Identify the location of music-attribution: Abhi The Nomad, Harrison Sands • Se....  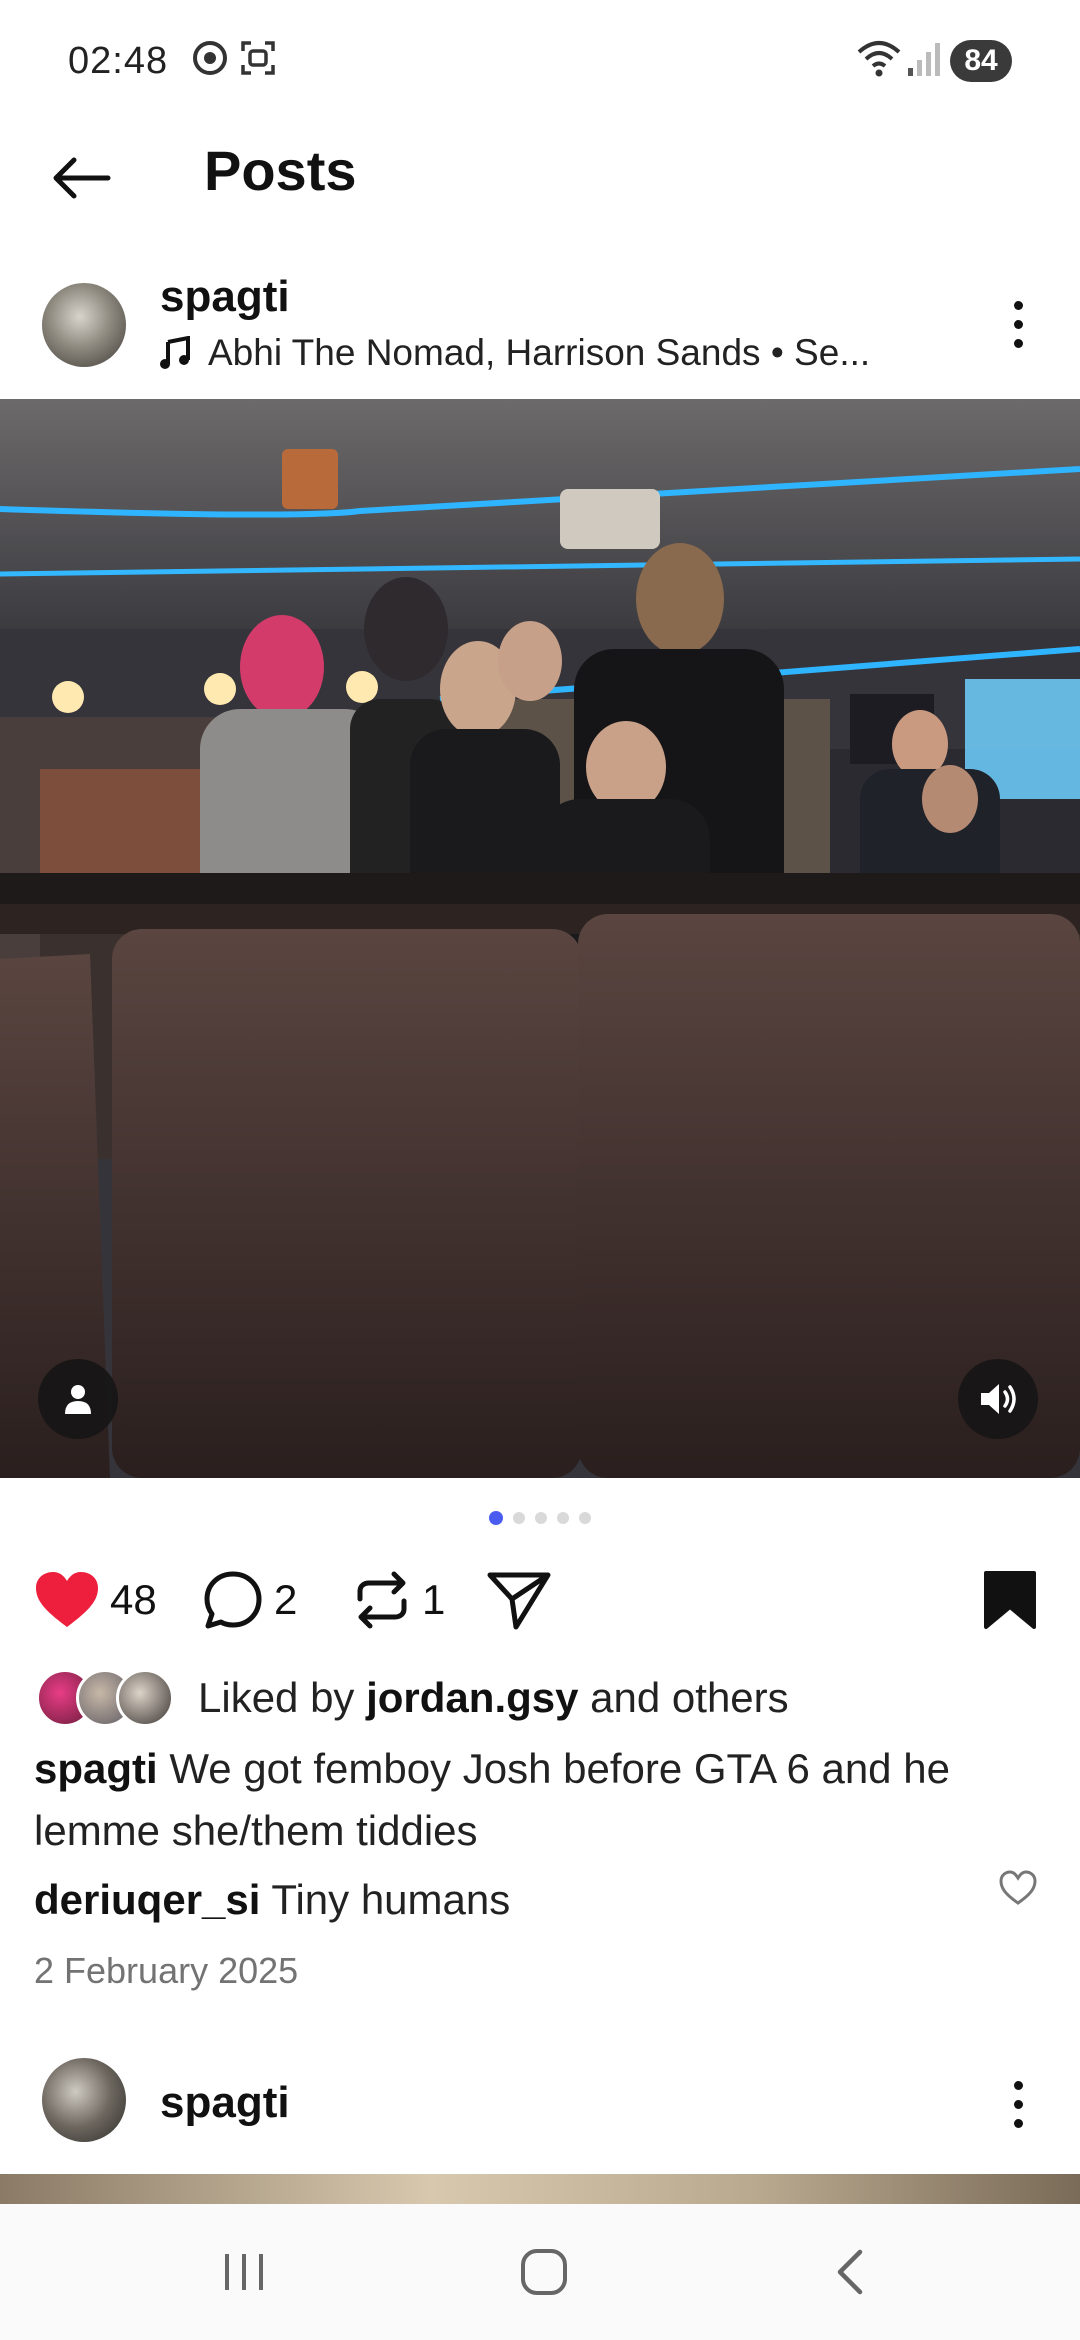
(515, 353).